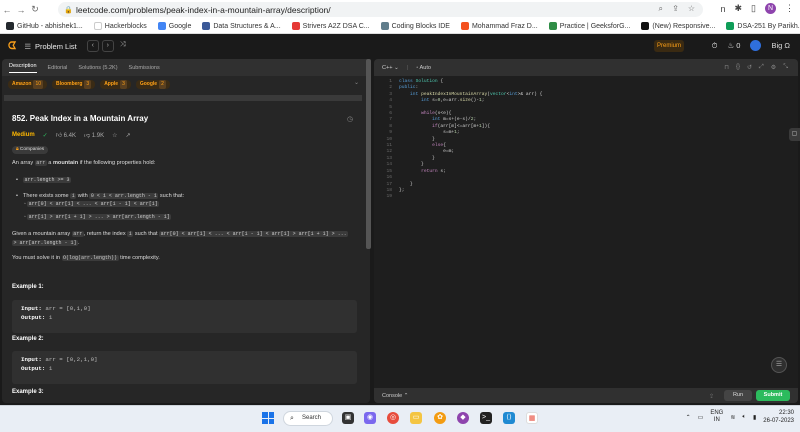 Image resolution: width=800 pixels, height=432 pixels. Describe the element at coordinates (28, 339) in the screenshot. I see `example-2-heading: Example 2:` at that location.